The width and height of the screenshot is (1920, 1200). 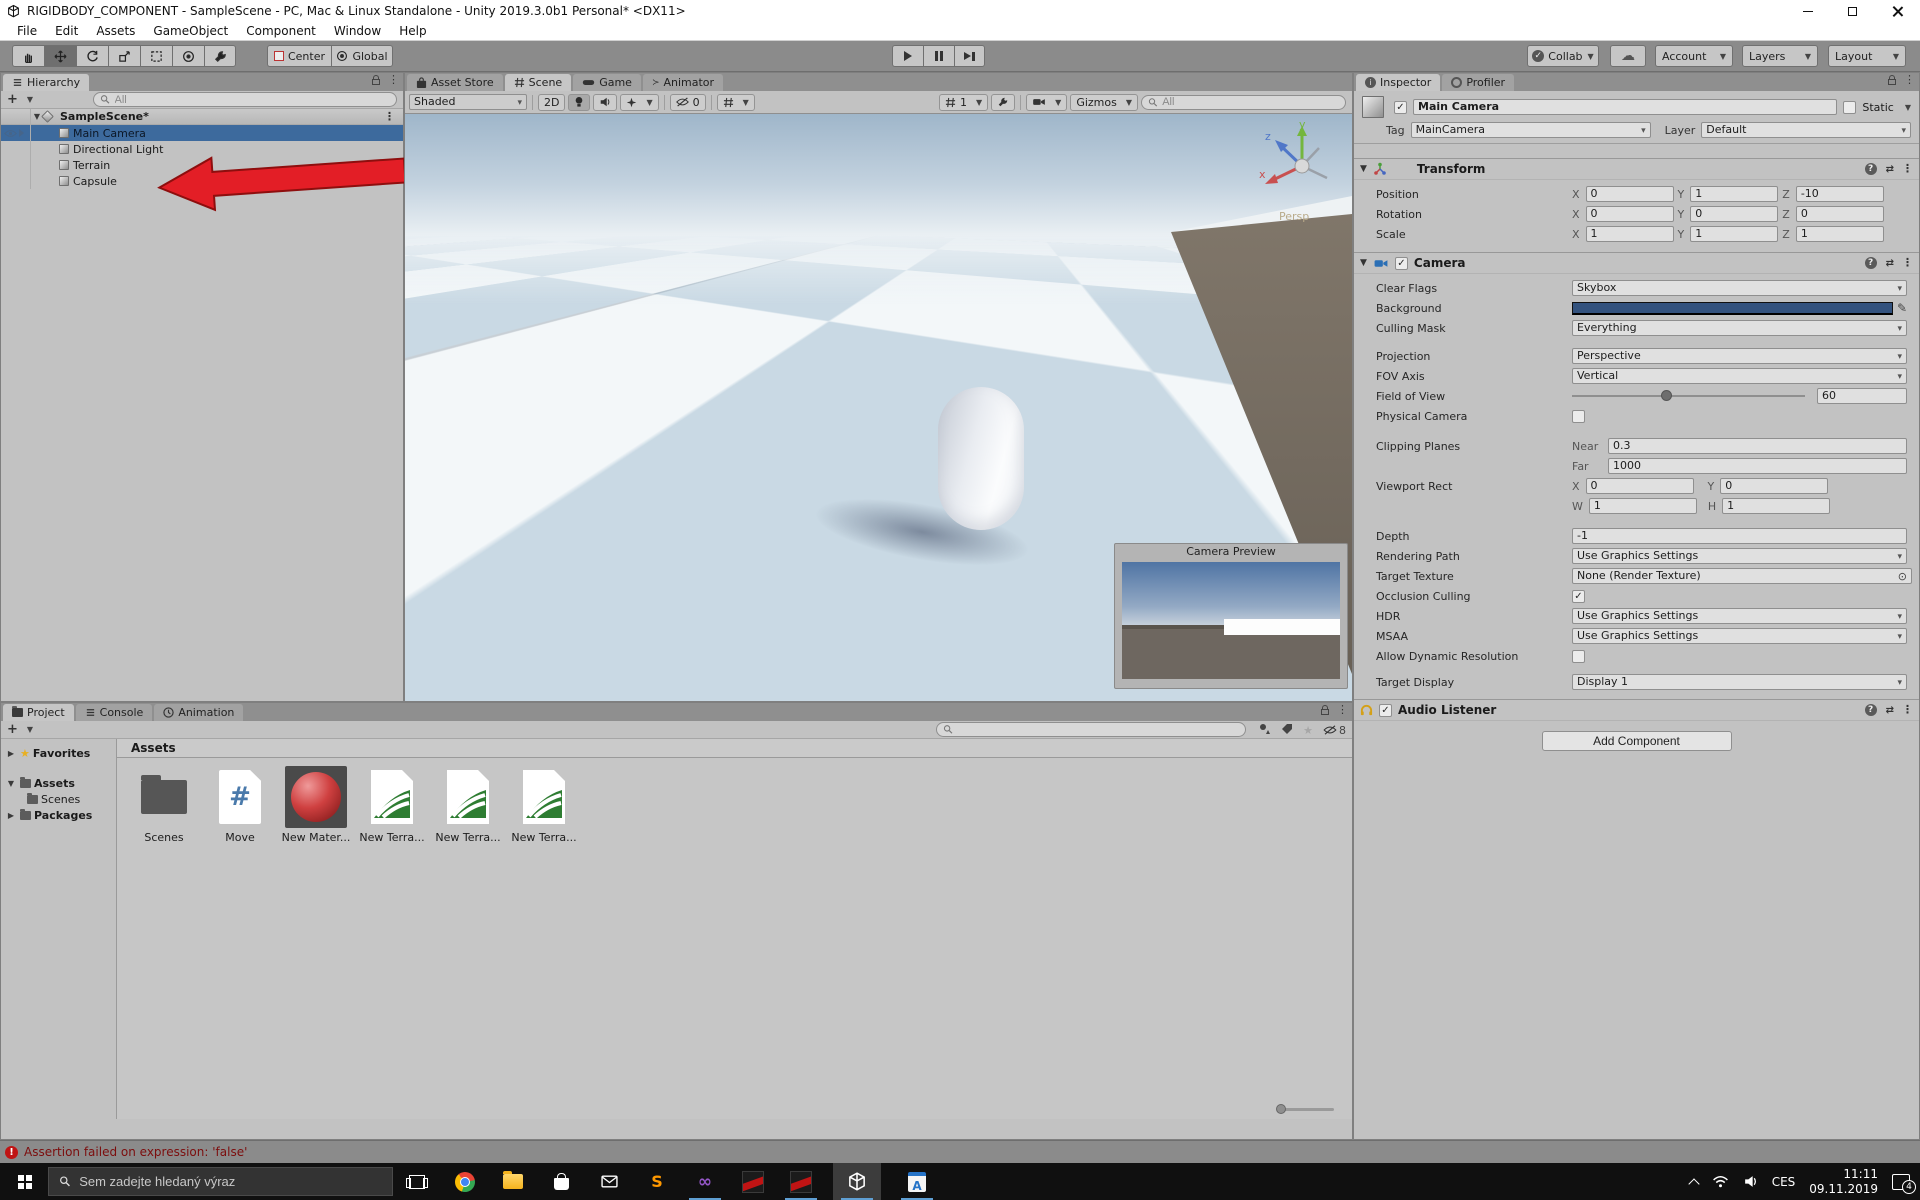 I want to click on tab-scene: Scene, so click(x=538, y=82).